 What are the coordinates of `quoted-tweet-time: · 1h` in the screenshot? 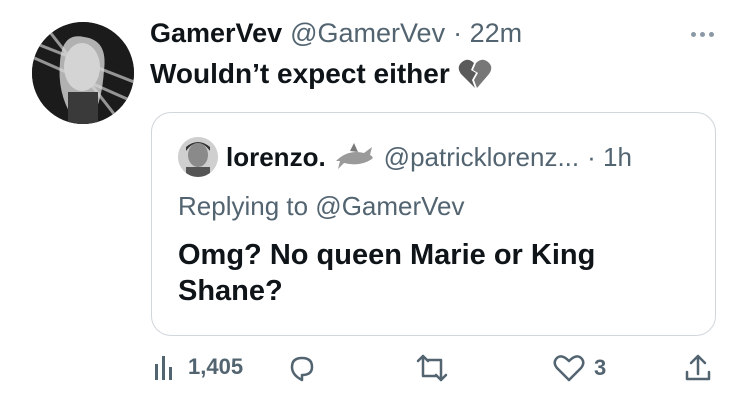 It's located at (609, 157).